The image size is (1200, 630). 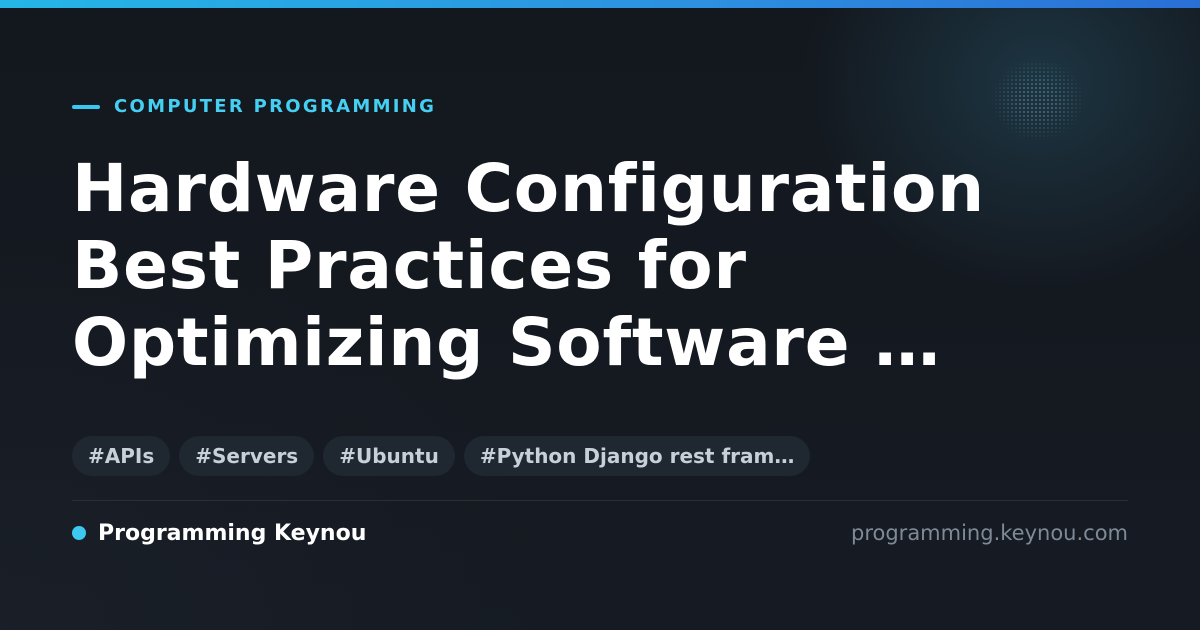 I want to click on tag-servers: #Servers, so click(x=247, y=456).